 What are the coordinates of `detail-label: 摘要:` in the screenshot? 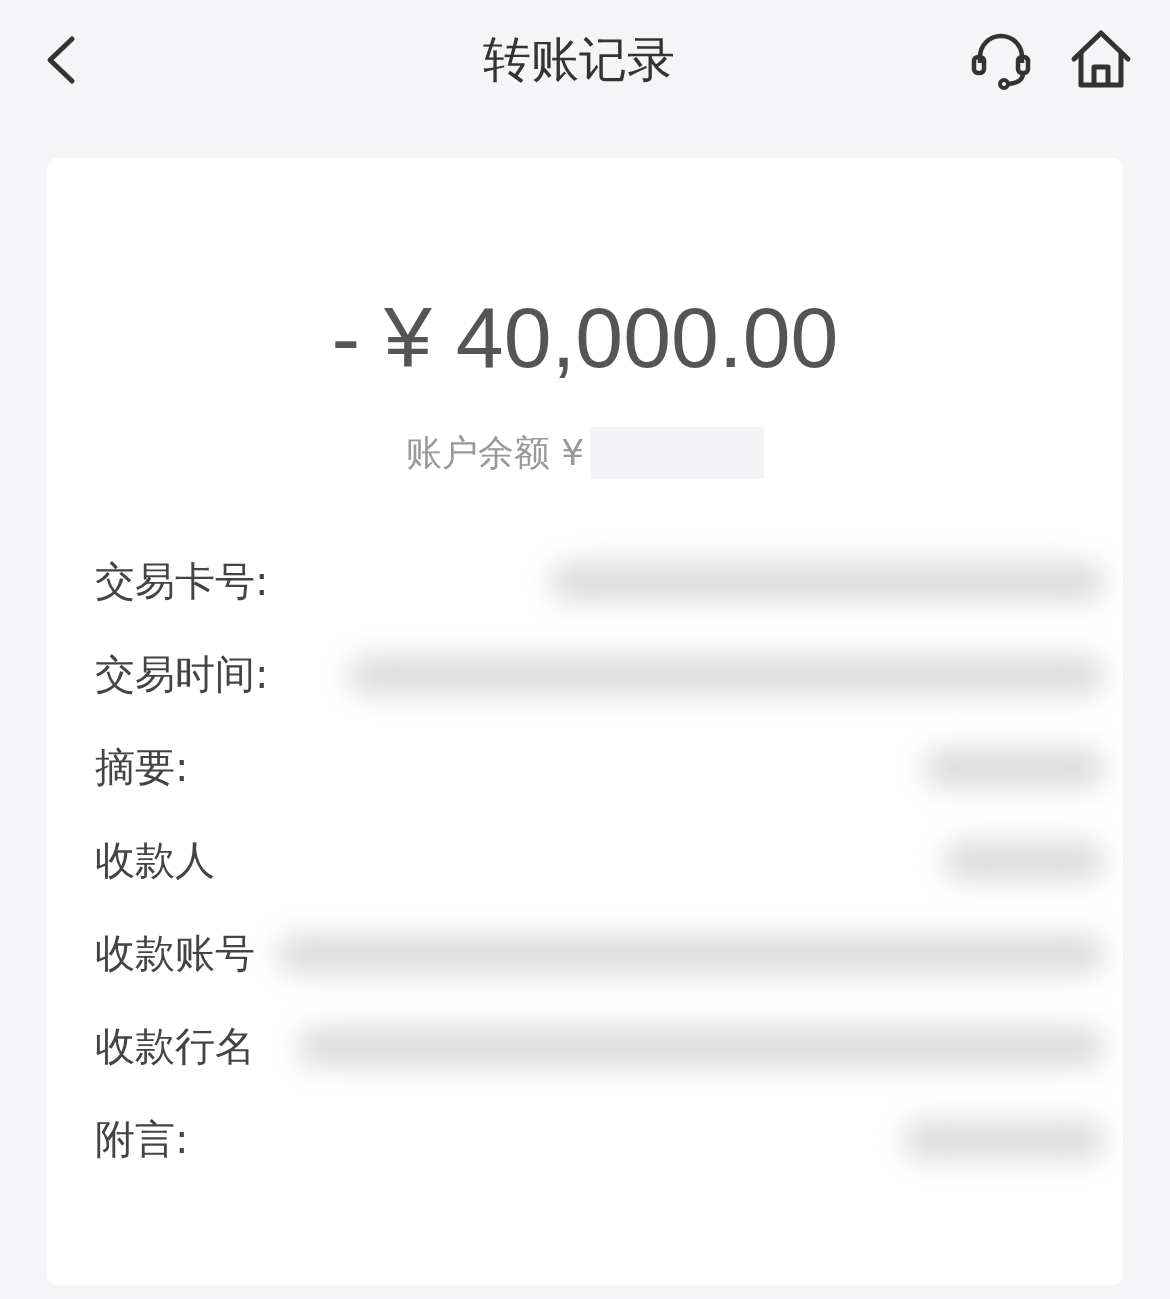 It's located at (142, 767).